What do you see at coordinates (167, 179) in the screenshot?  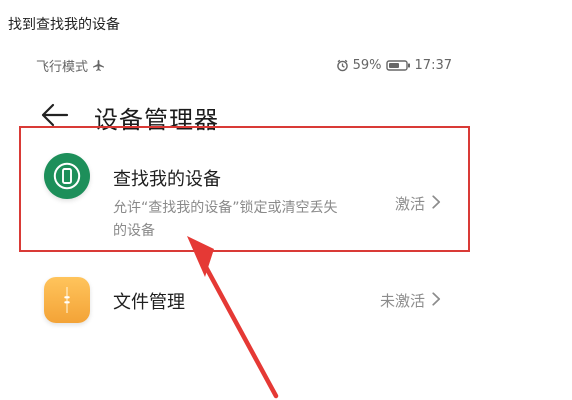 I see `find-my-device-title: 查找我的设备` at bounding box center [167, 179].